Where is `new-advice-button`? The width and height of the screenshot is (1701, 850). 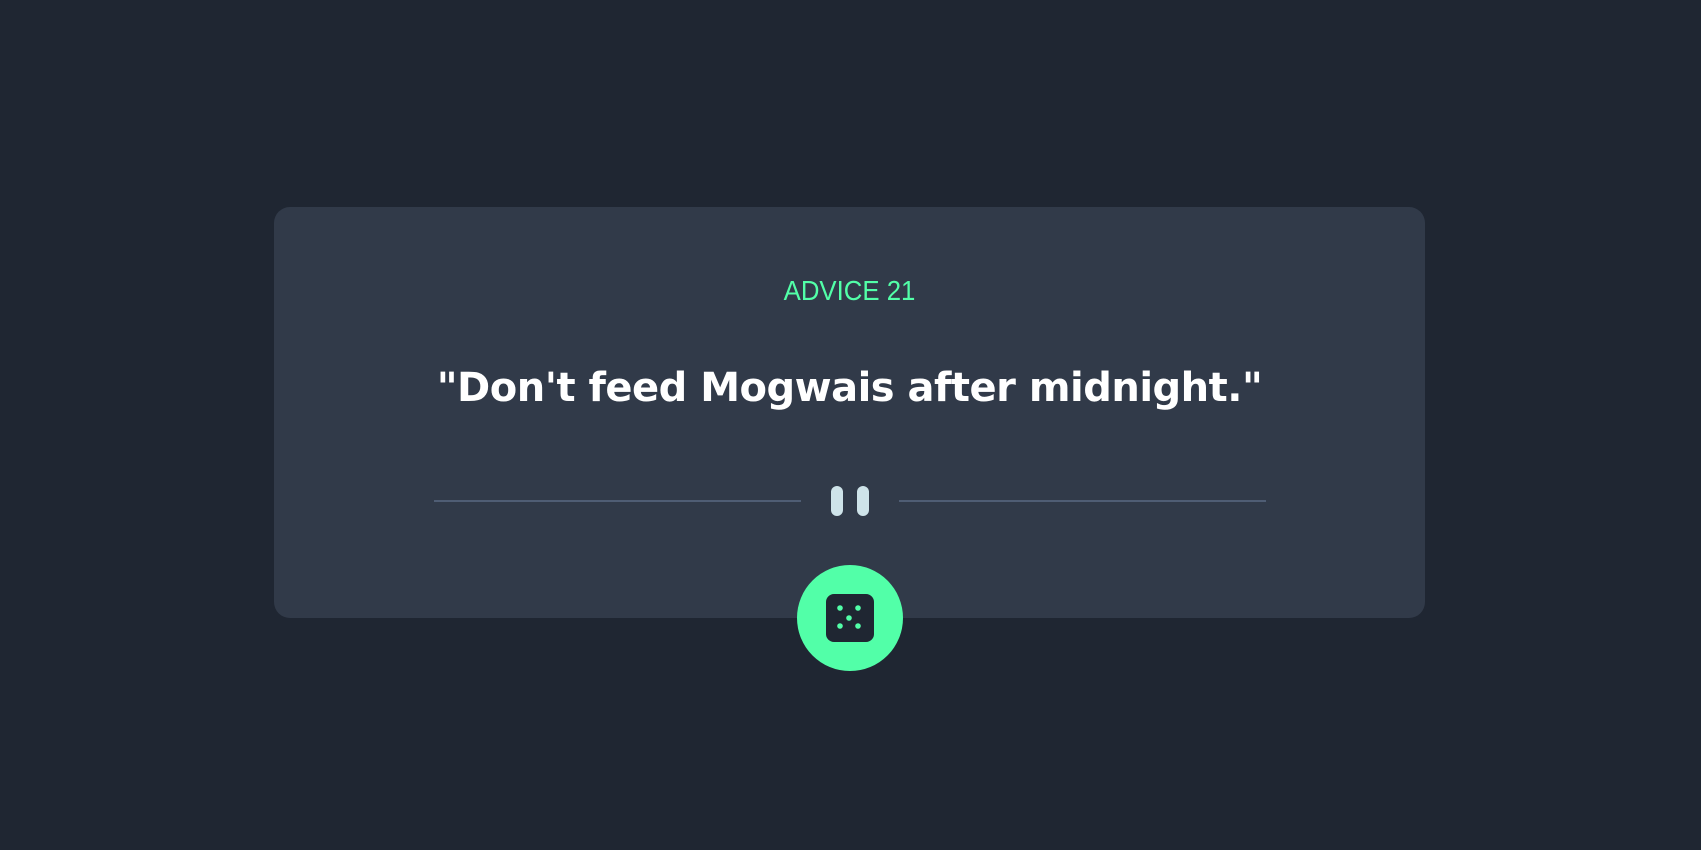
new-advice-button is located at coordinates (850, 618).